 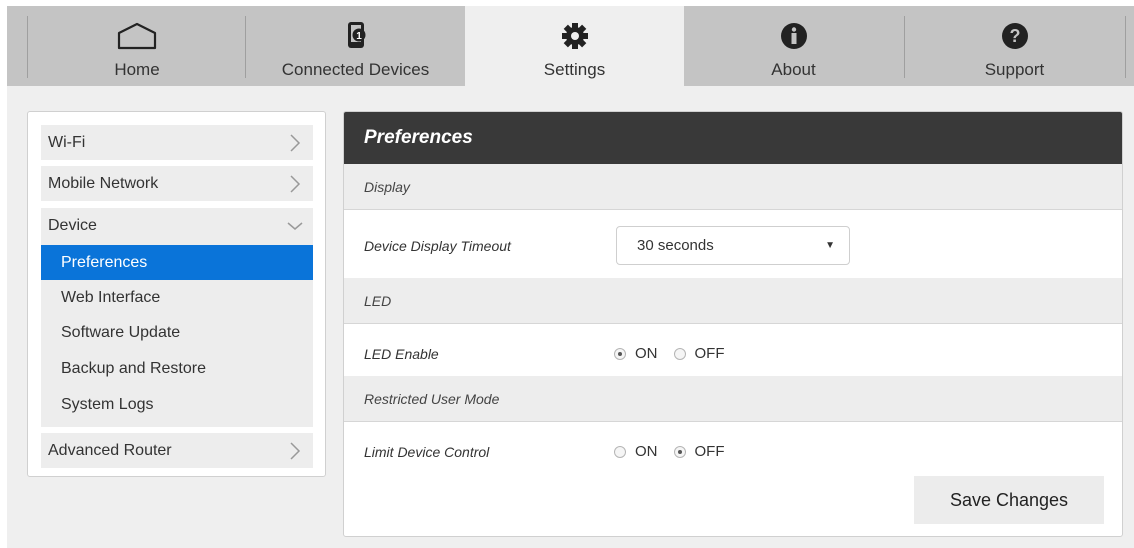 What do you see at coordinates (733, 138) in the screenshot?
I see `panel-title: Preferences` at bounding box center [733, 138].